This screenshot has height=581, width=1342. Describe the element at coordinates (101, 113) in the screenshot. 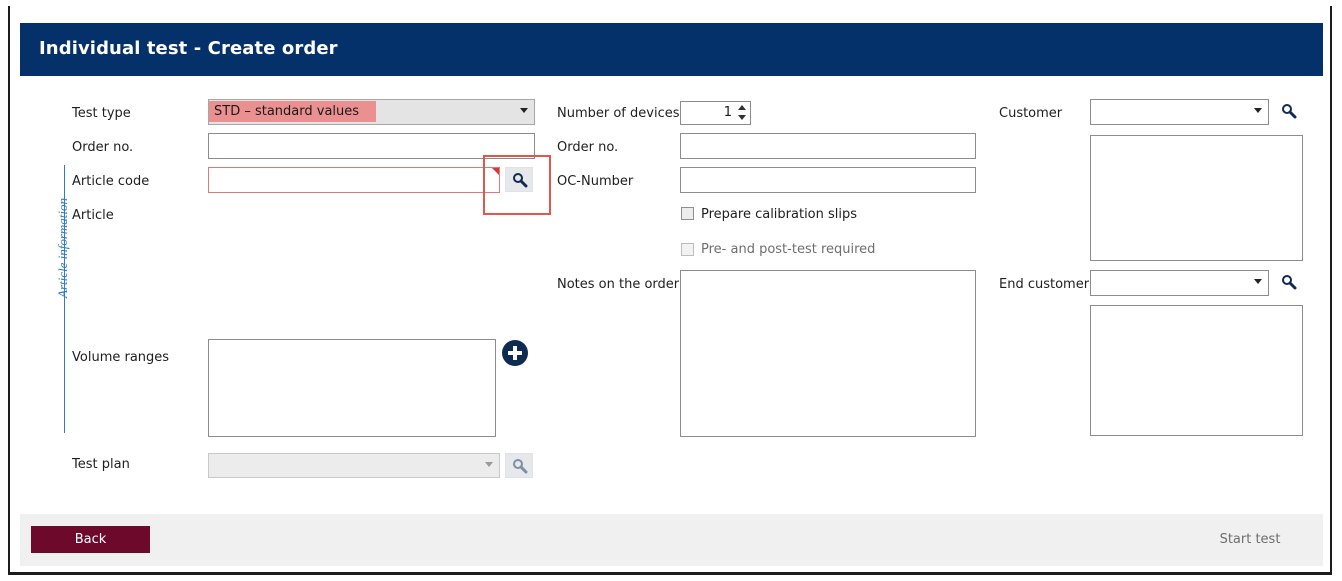

I see `test-type-label: Test type` at that location.